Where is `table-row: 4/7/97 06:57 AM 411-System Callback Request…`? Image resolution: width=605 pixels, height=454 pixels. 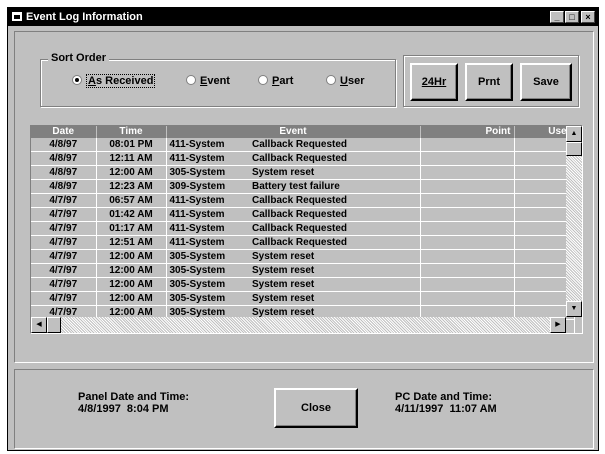
table-row: 4/7/97 06:57 AM 411-System Callback Request… is located at coordinates (303, 200).